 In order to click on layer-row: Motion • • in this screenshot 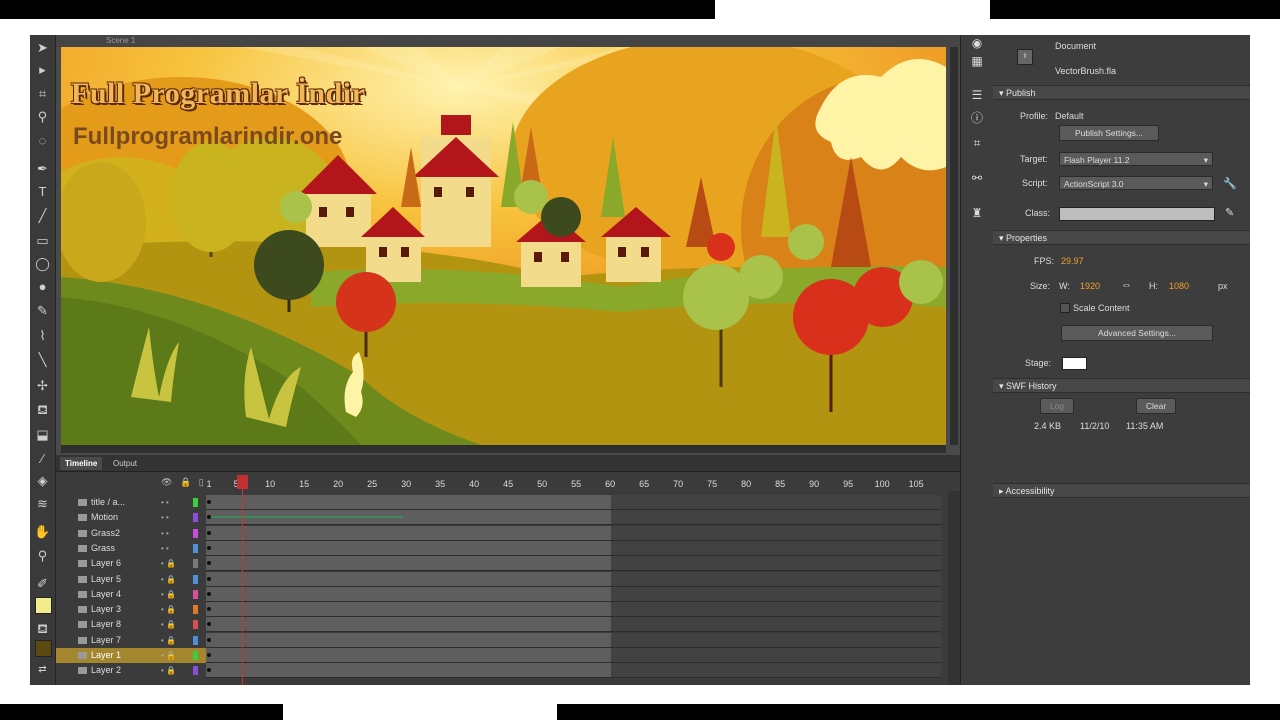, I will do `click(131, 517)`.